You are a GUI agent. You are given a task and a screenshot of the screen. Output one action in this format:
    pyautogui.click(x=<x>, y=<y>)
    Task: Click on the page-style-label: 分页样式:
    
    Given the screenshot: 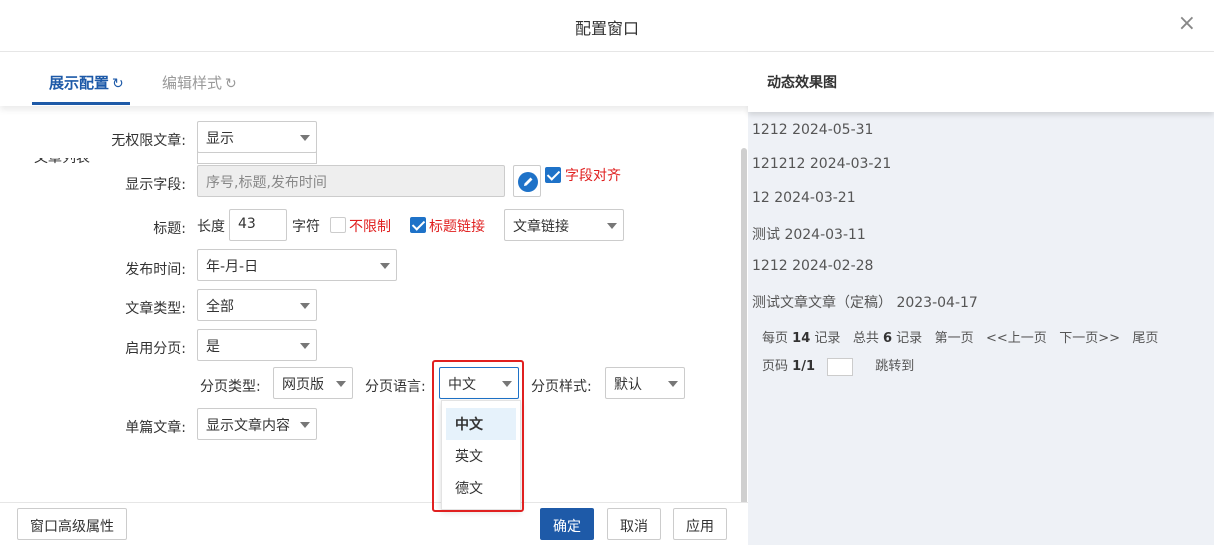 What is the action you would take?
    pyautogui.click(x=561, y=387)
    